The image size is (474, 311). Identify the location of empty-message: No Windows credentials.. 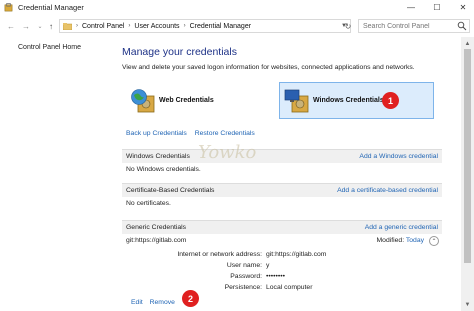
(163, 169).